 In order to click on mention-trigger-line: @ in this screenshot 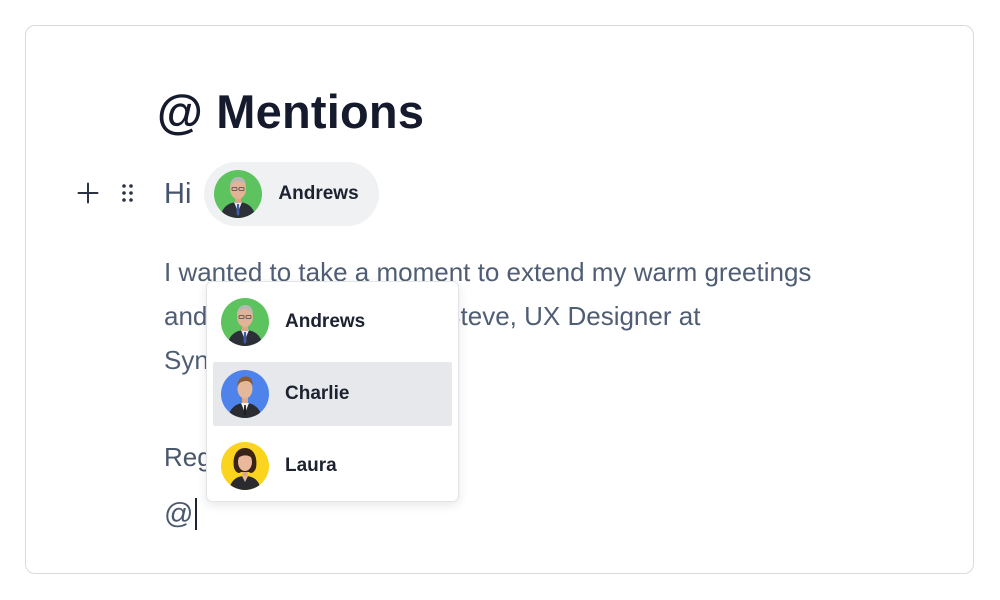, I will do `click(181, 514)`.